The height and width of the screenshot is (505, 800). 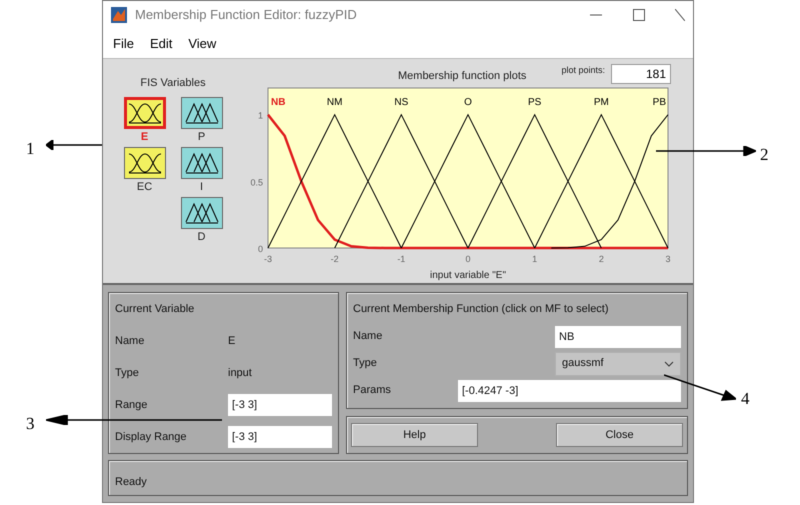 What do you see at coordinates (260, 115) in the screenshot?
I see `y-tick-label: 1` at bounding box center [260, 115].